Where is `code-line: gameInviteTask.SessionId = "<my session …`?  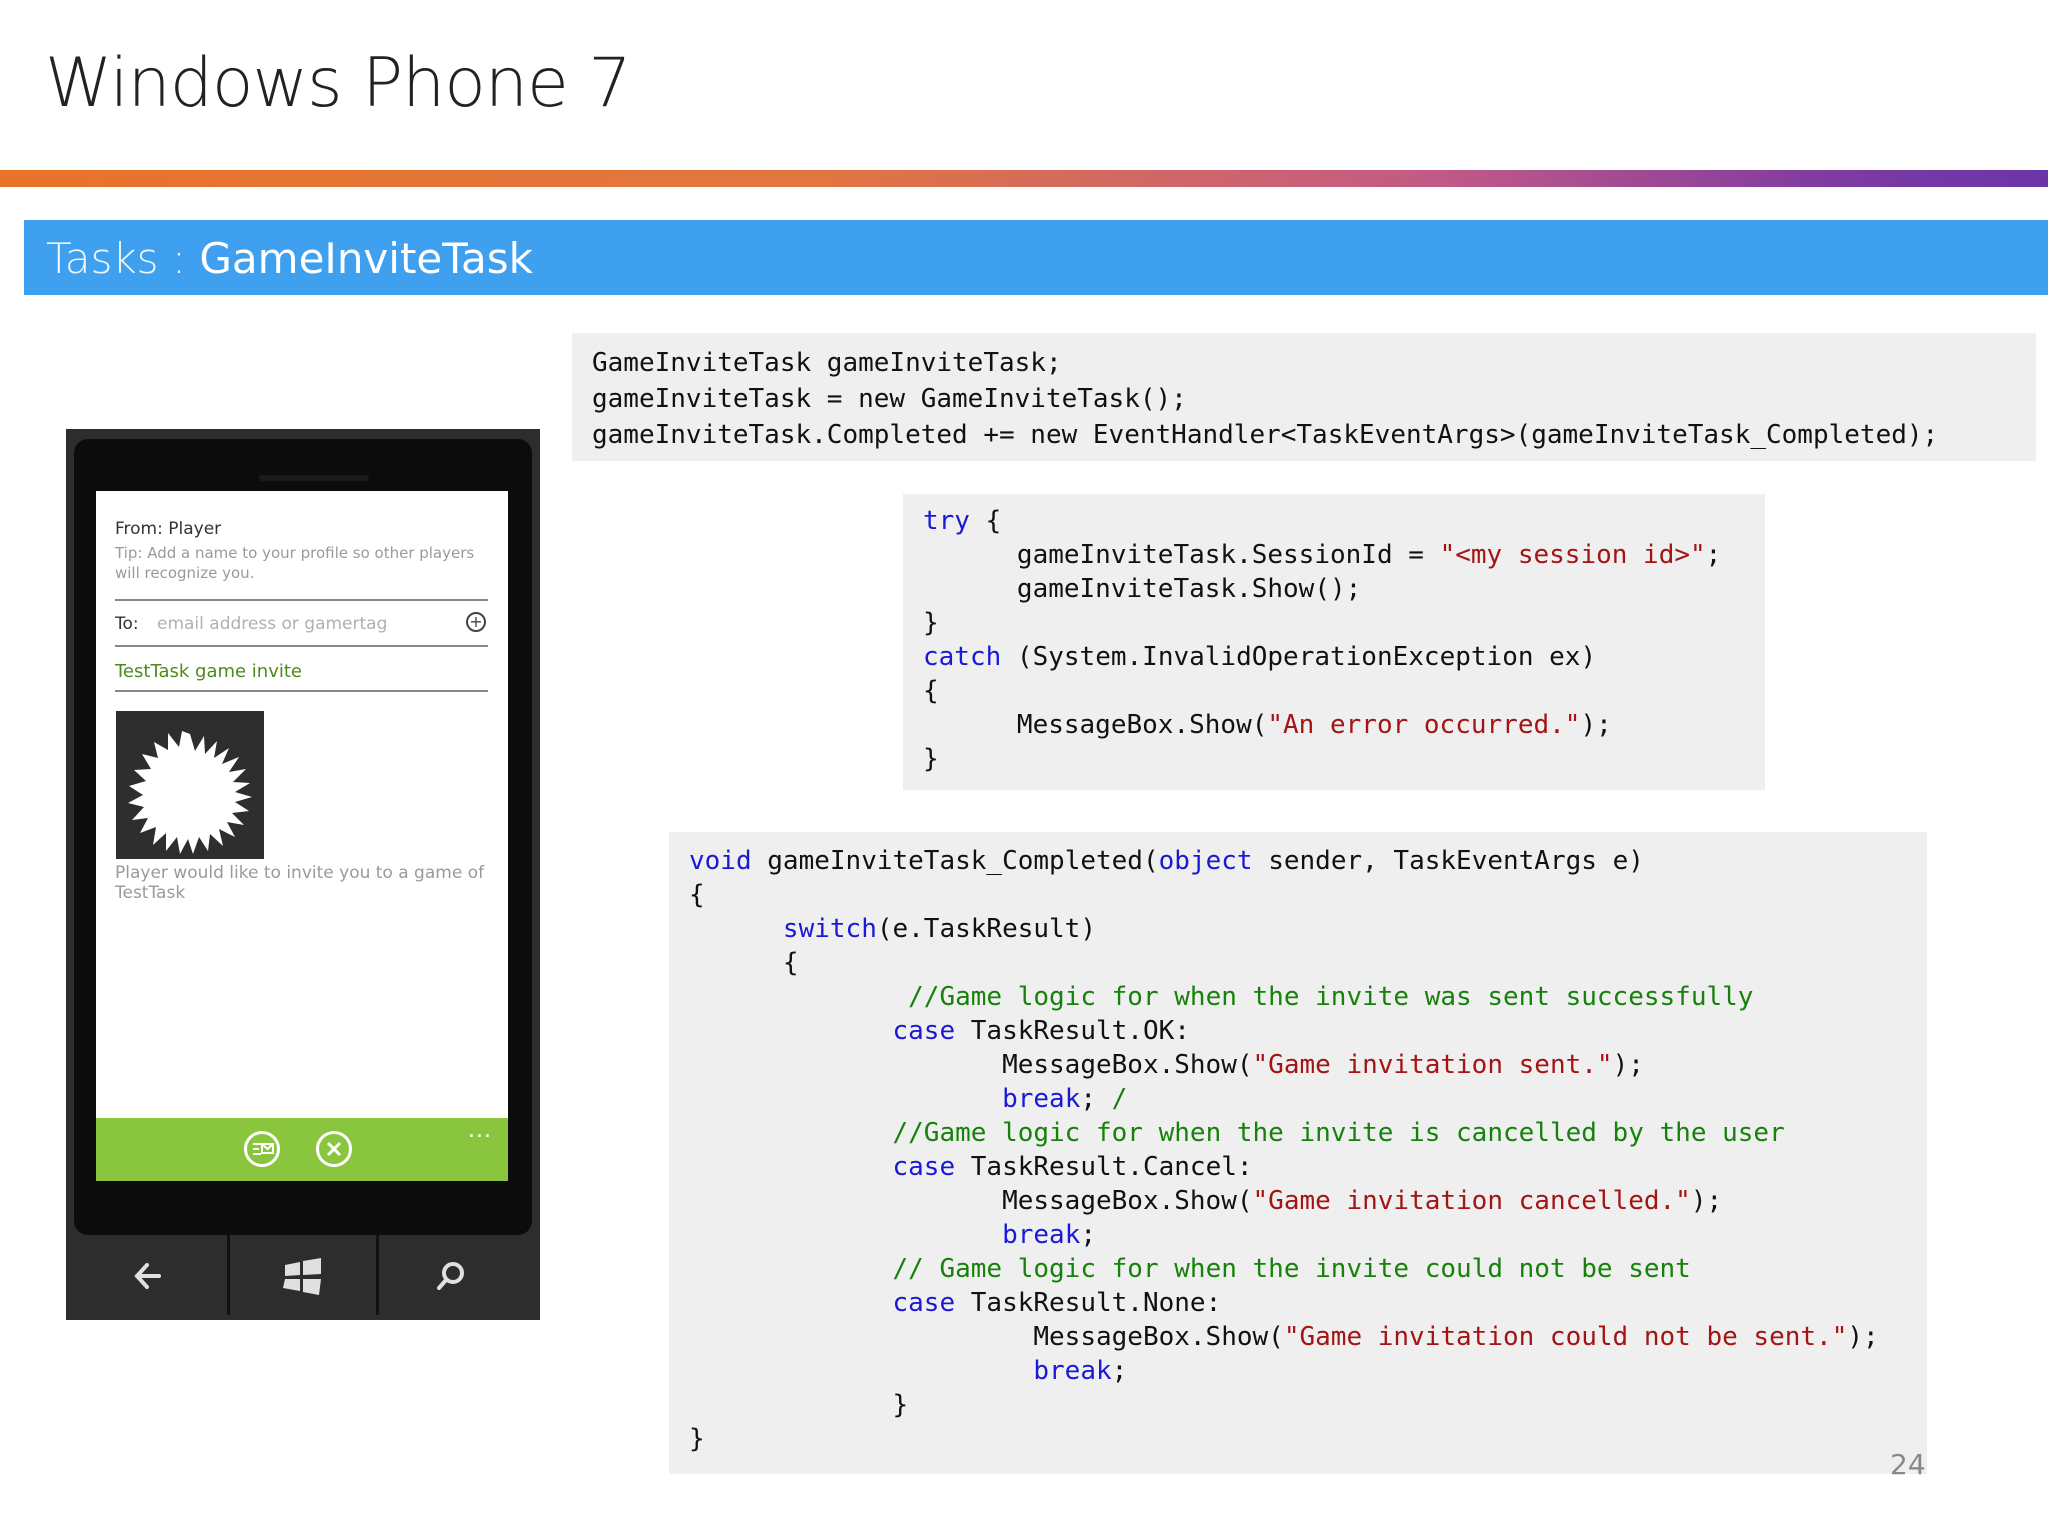 code-line: gameInviteTask.SessionId = "<my session … is located at coordinates (1334, 555).